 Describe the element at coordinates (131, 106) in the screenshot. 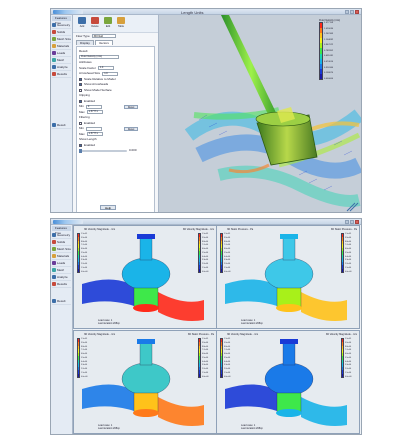

I see `clip-reset-button: Reset` at that location.